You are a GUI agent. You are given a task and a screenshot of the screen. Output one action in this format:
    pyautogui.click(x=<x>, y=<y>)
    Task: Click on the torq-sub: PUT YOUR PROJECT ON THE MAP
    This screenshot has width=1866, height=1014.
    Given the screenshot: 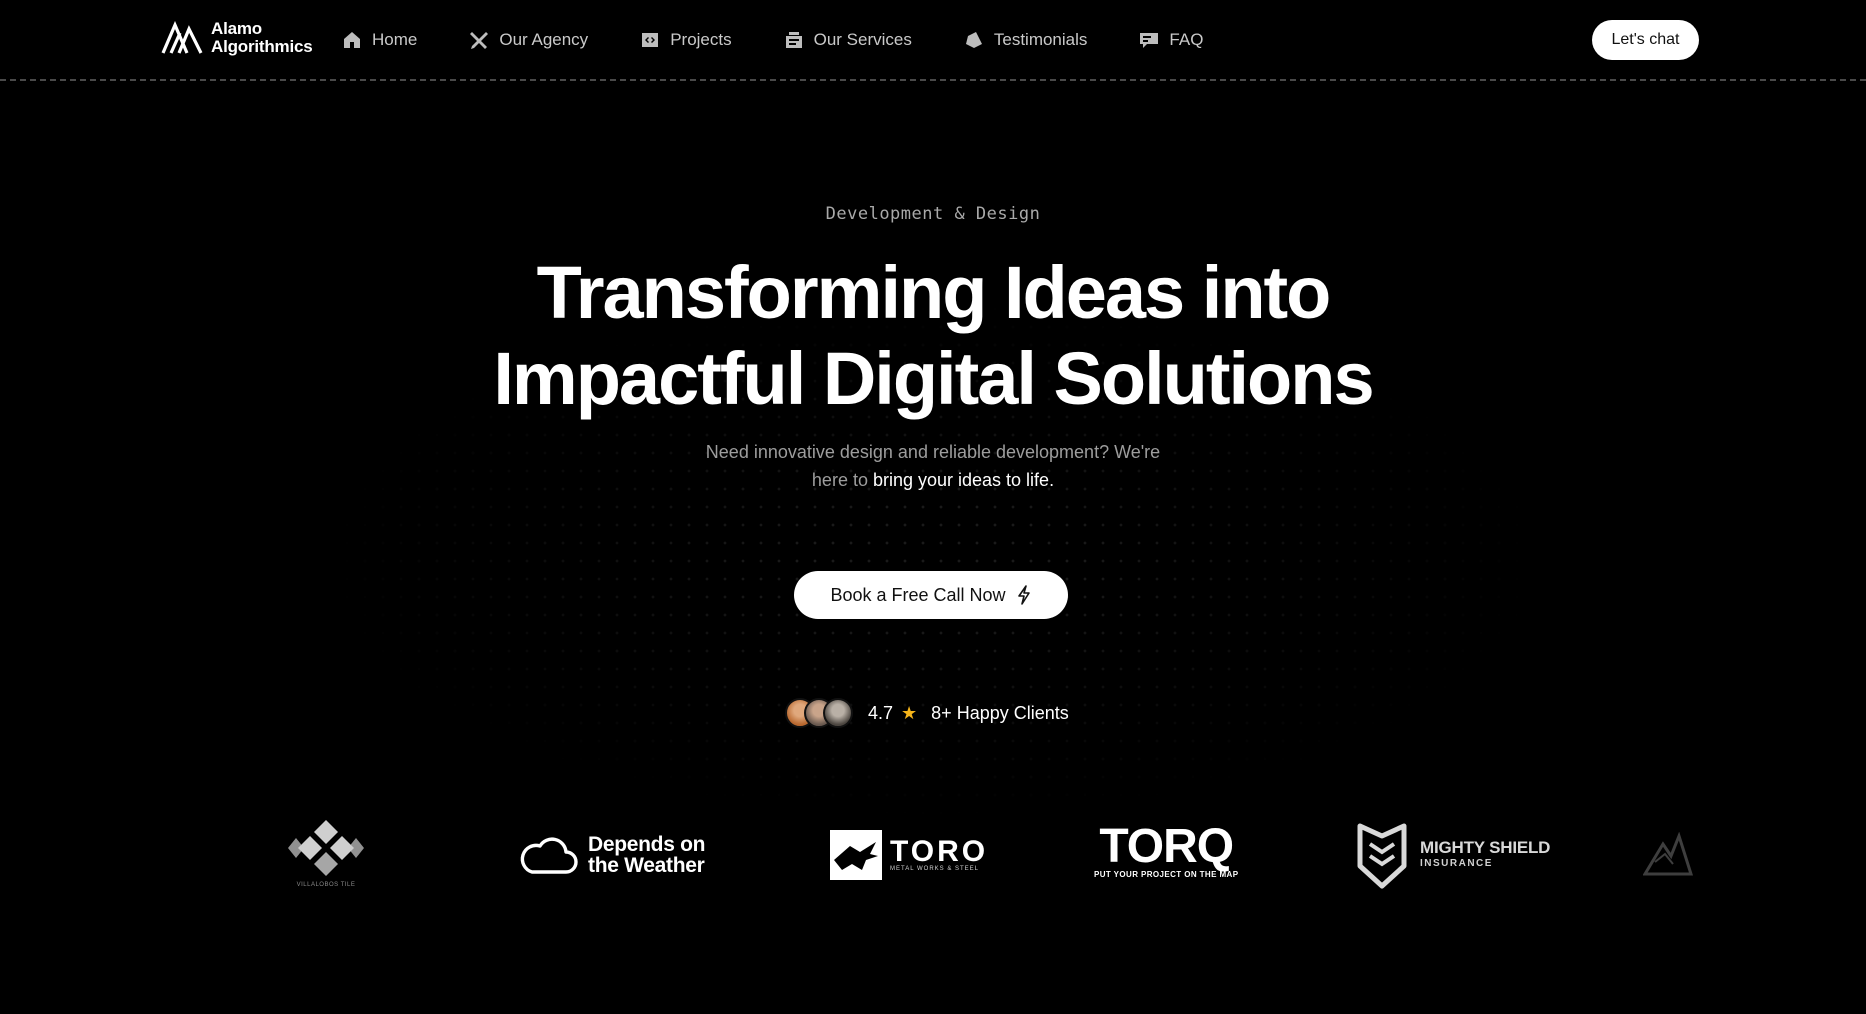 What is the action you would take?
    pyautogui.click(x=1166, y=874)
    